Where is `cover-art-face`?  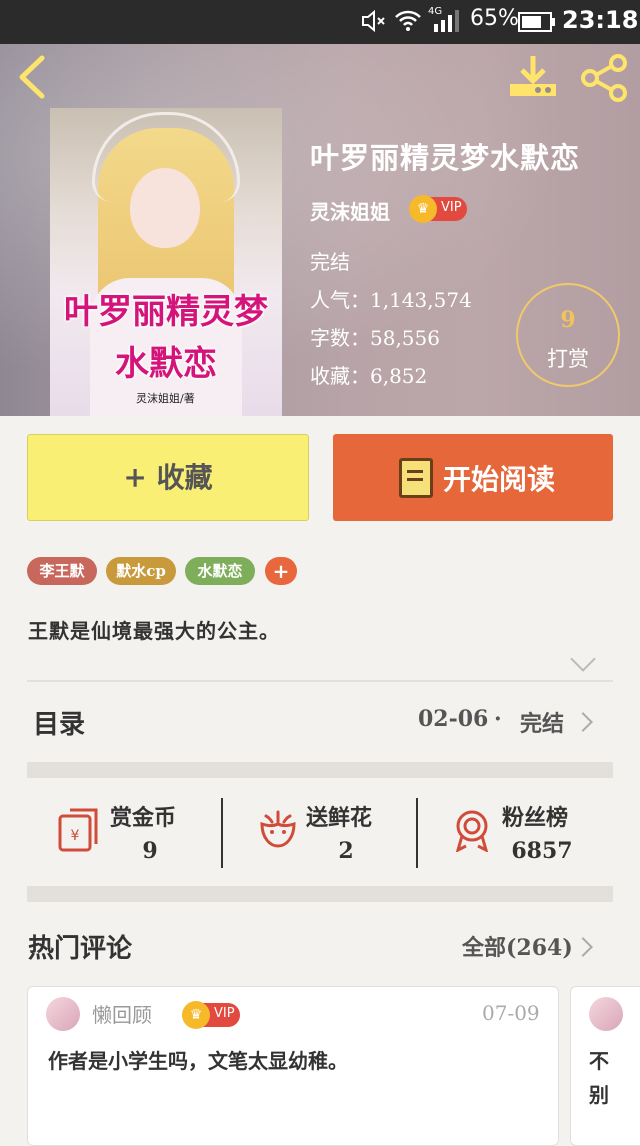
cover-art-face is located at coordinates (165, 208).